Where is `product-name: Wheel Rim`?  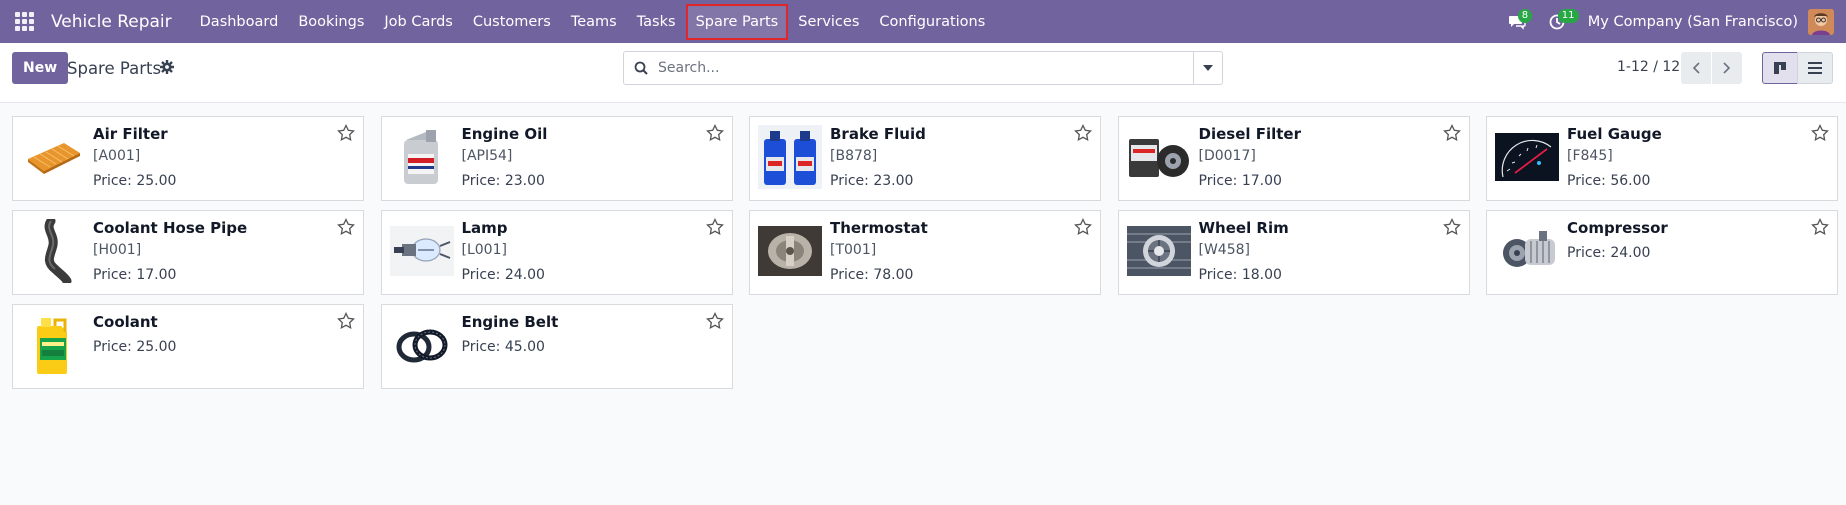 product-name: Wheel Rim is located at coordinates (1243, 228).